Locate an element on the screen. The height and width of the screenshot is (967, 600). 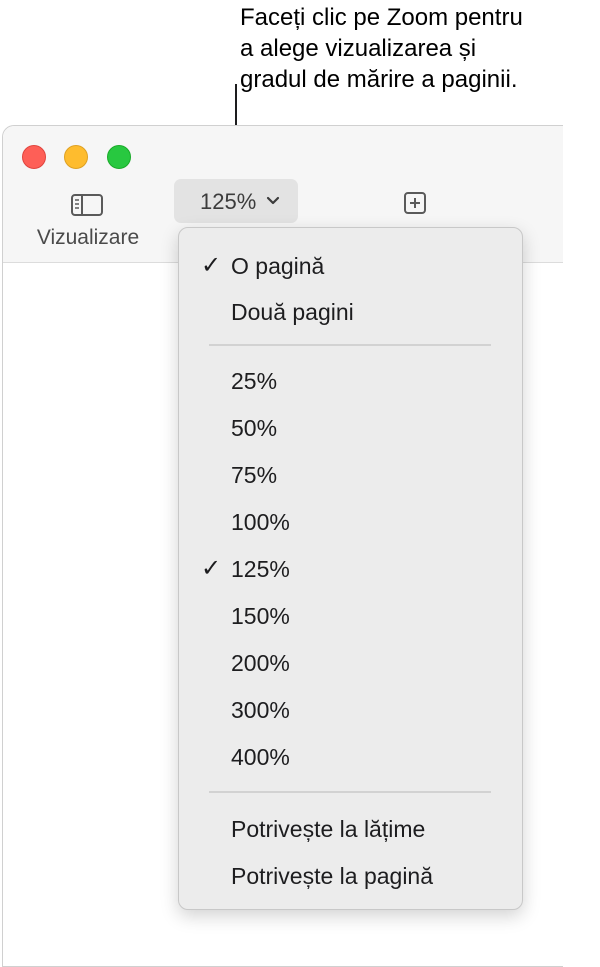
menu-item-fit-page: Potrivește la pagină is located at coordinates (350, 876).